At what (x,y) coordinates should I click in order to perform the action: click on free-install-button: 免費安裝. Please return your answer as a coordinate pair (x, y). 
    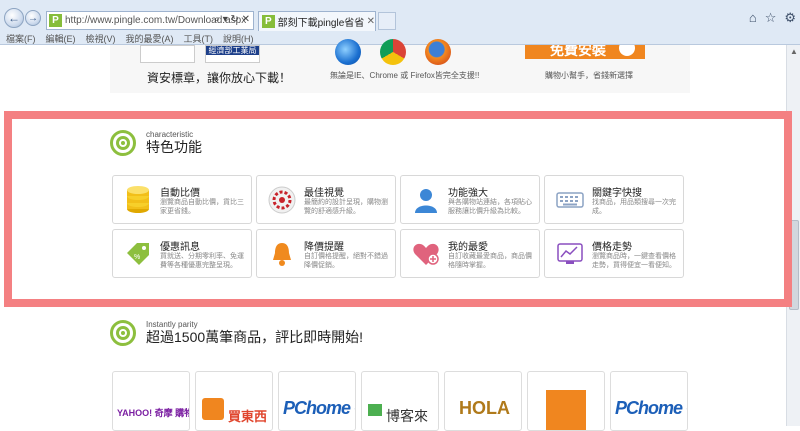
    Looking at the image, I should click on (585, 52).